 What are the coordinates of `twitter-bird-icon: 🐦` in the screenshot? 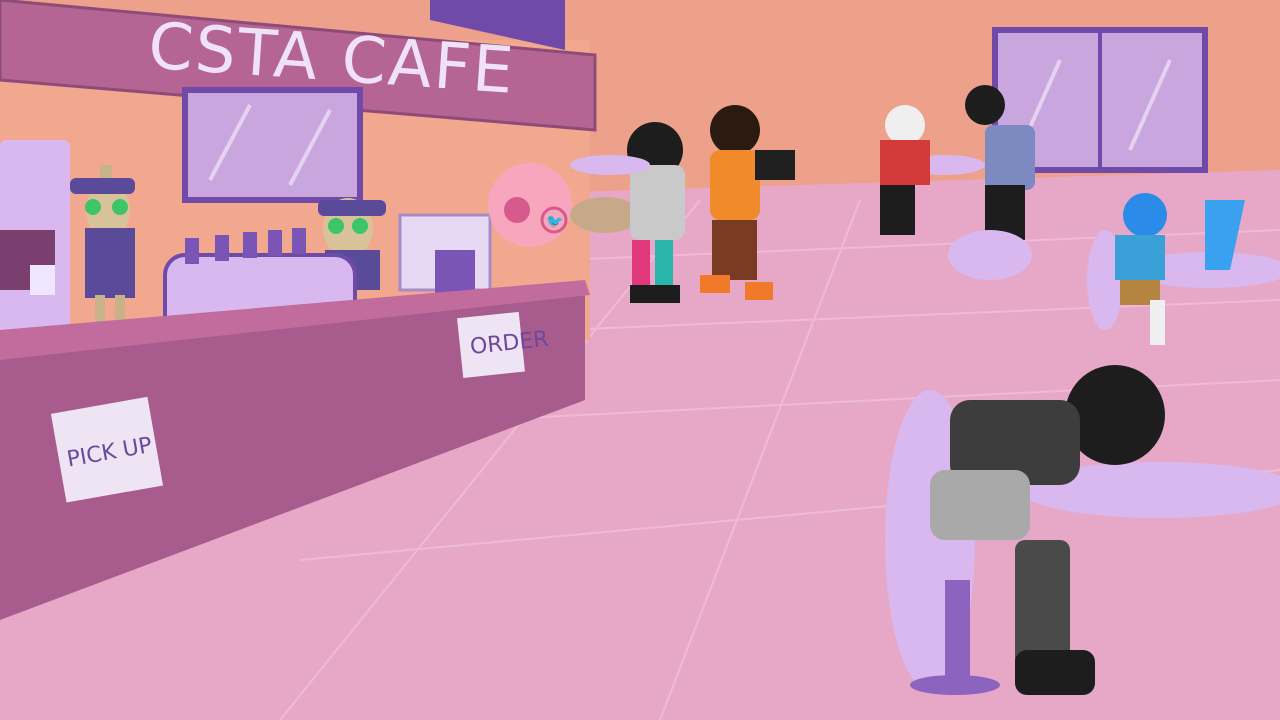 It's located at (554, 222).